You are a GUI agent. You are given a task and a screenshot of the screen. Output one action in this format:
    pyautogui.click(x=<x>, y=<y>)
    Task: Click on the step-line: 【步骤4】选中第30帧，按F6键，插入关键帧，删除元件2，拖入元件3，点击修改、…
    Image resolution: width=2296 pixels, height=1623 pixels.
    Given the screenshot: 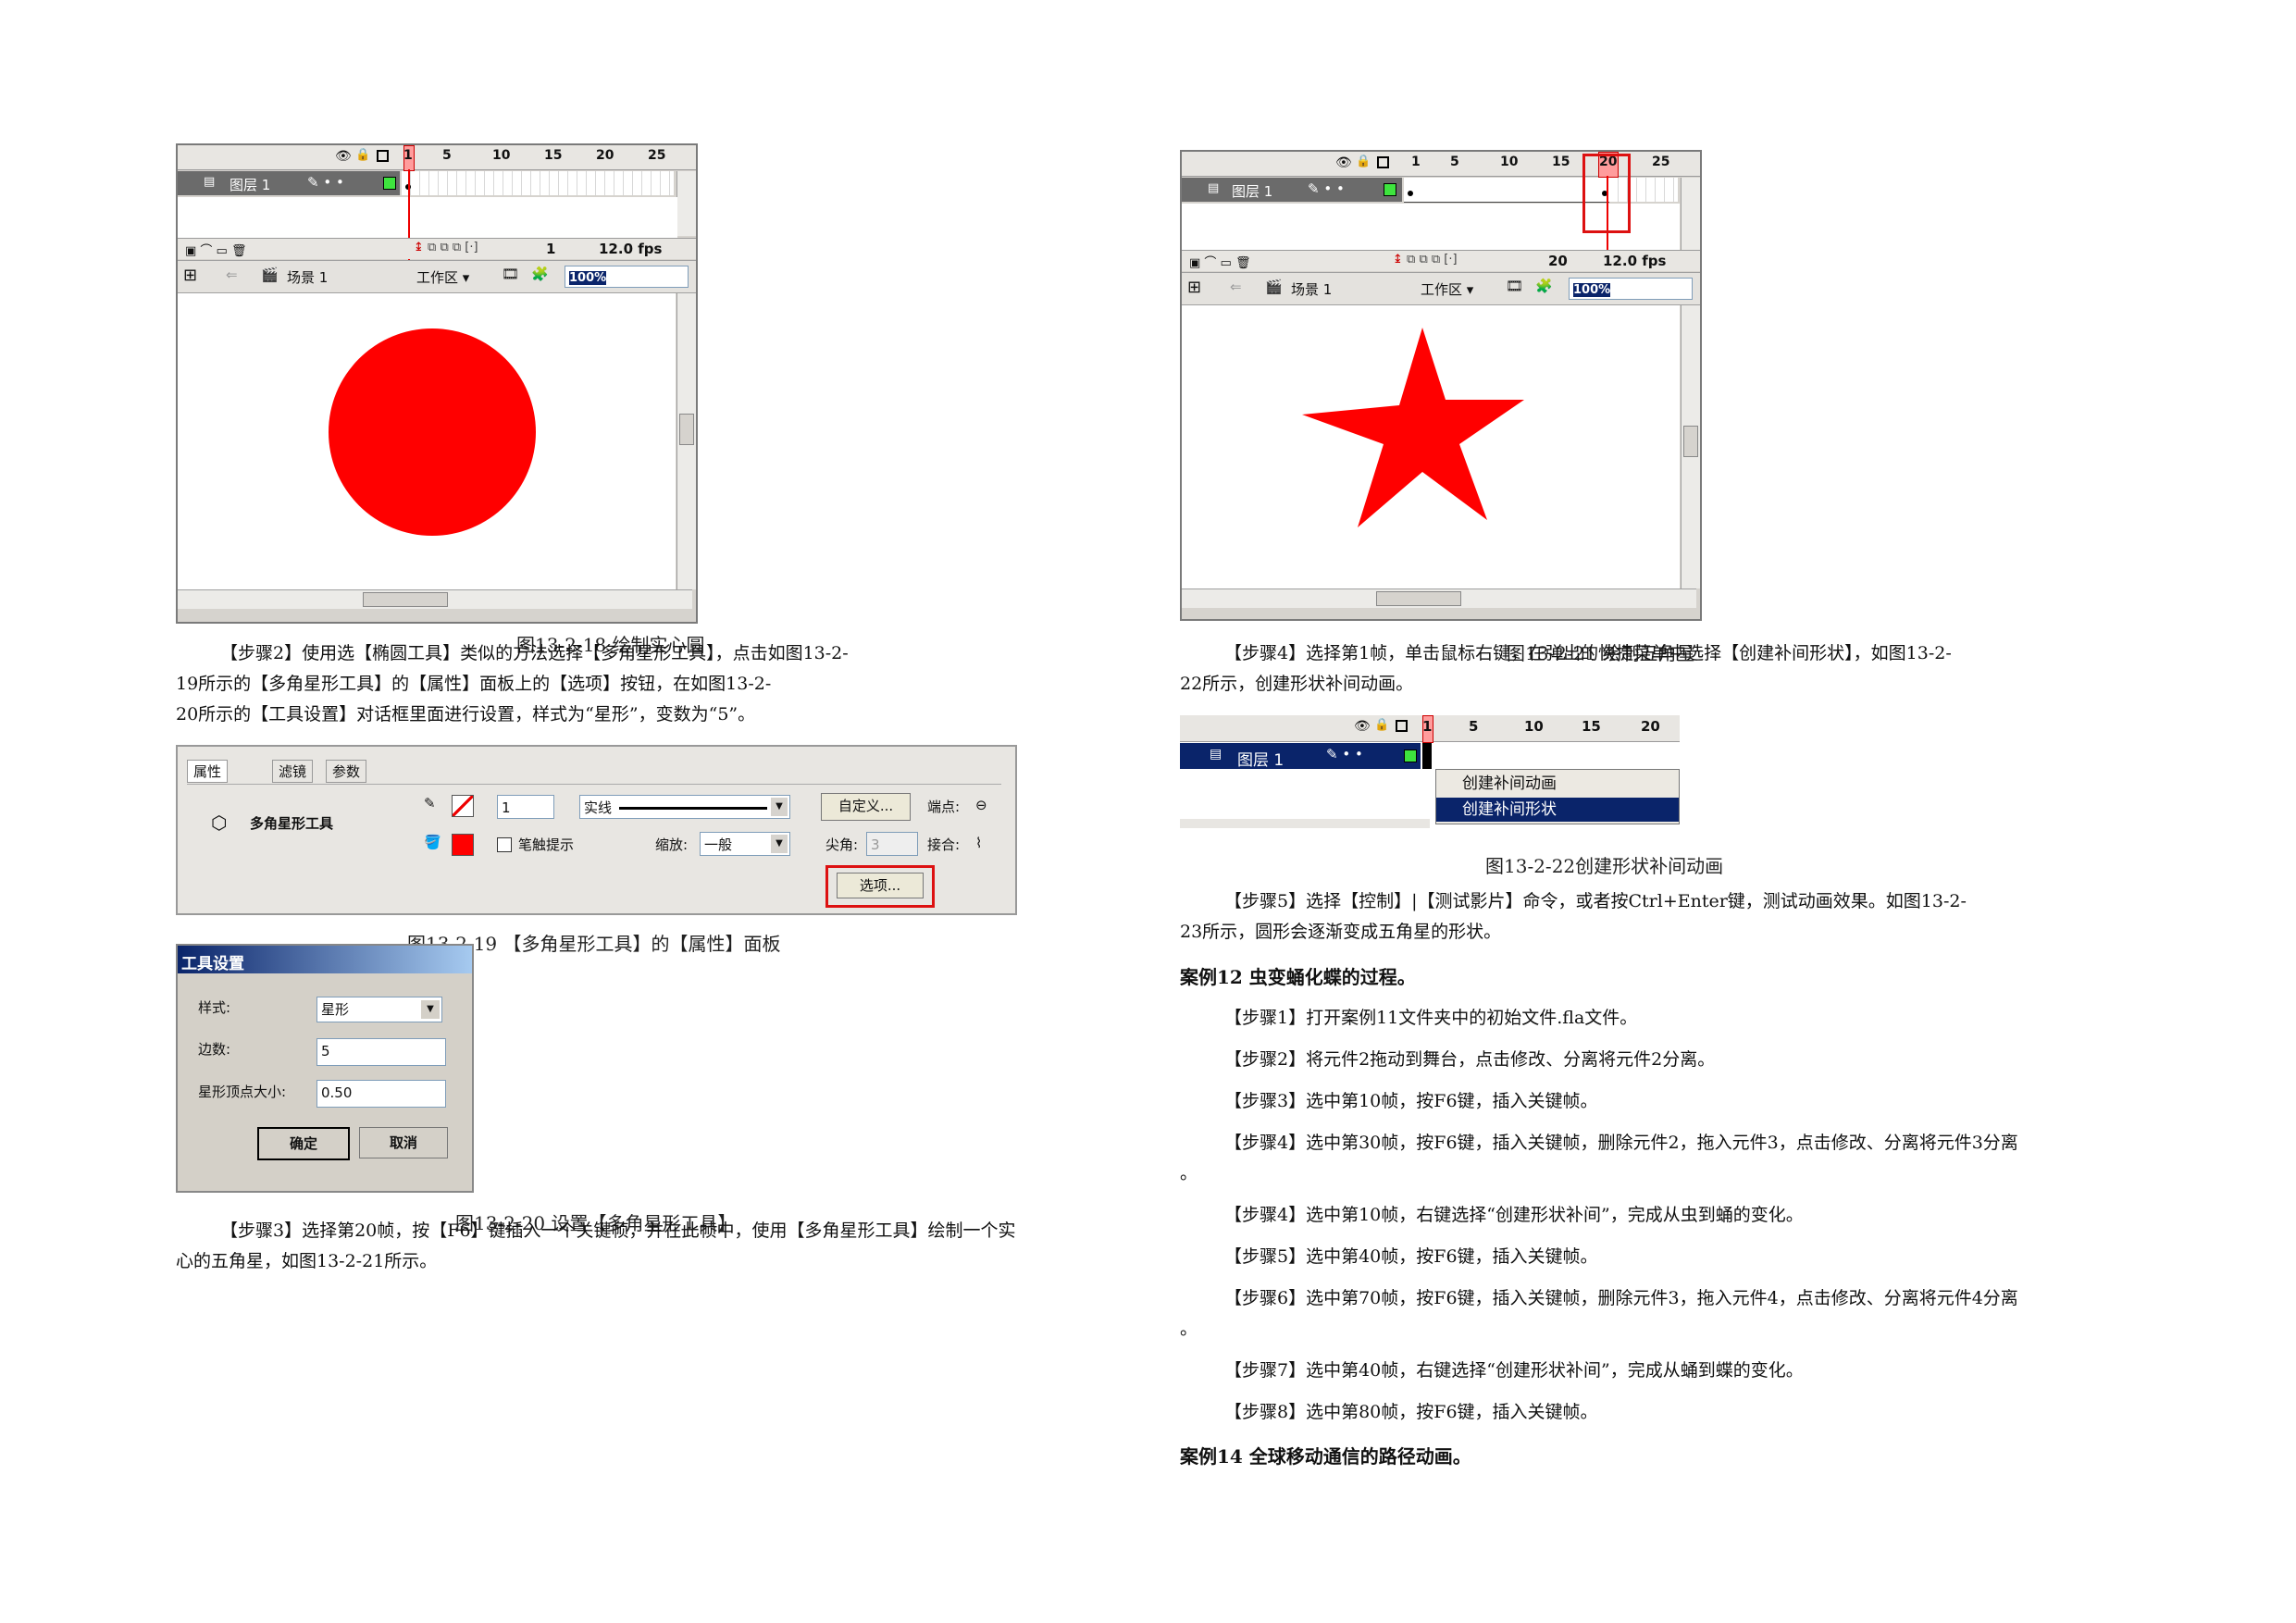 What is the action you would take?
    pyautogui.click(x=1621, y=1143)
    